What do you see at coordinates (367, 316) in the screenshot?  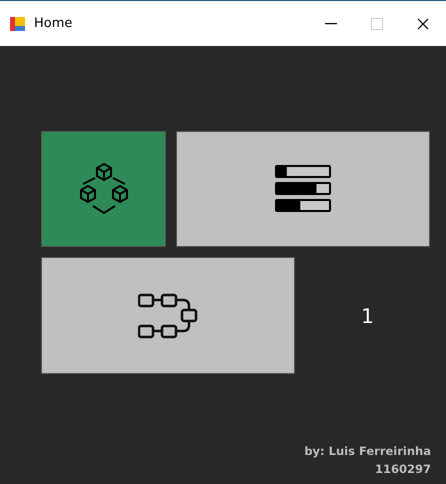 I see `counter-label: 1` at bounding box center [367, 316].